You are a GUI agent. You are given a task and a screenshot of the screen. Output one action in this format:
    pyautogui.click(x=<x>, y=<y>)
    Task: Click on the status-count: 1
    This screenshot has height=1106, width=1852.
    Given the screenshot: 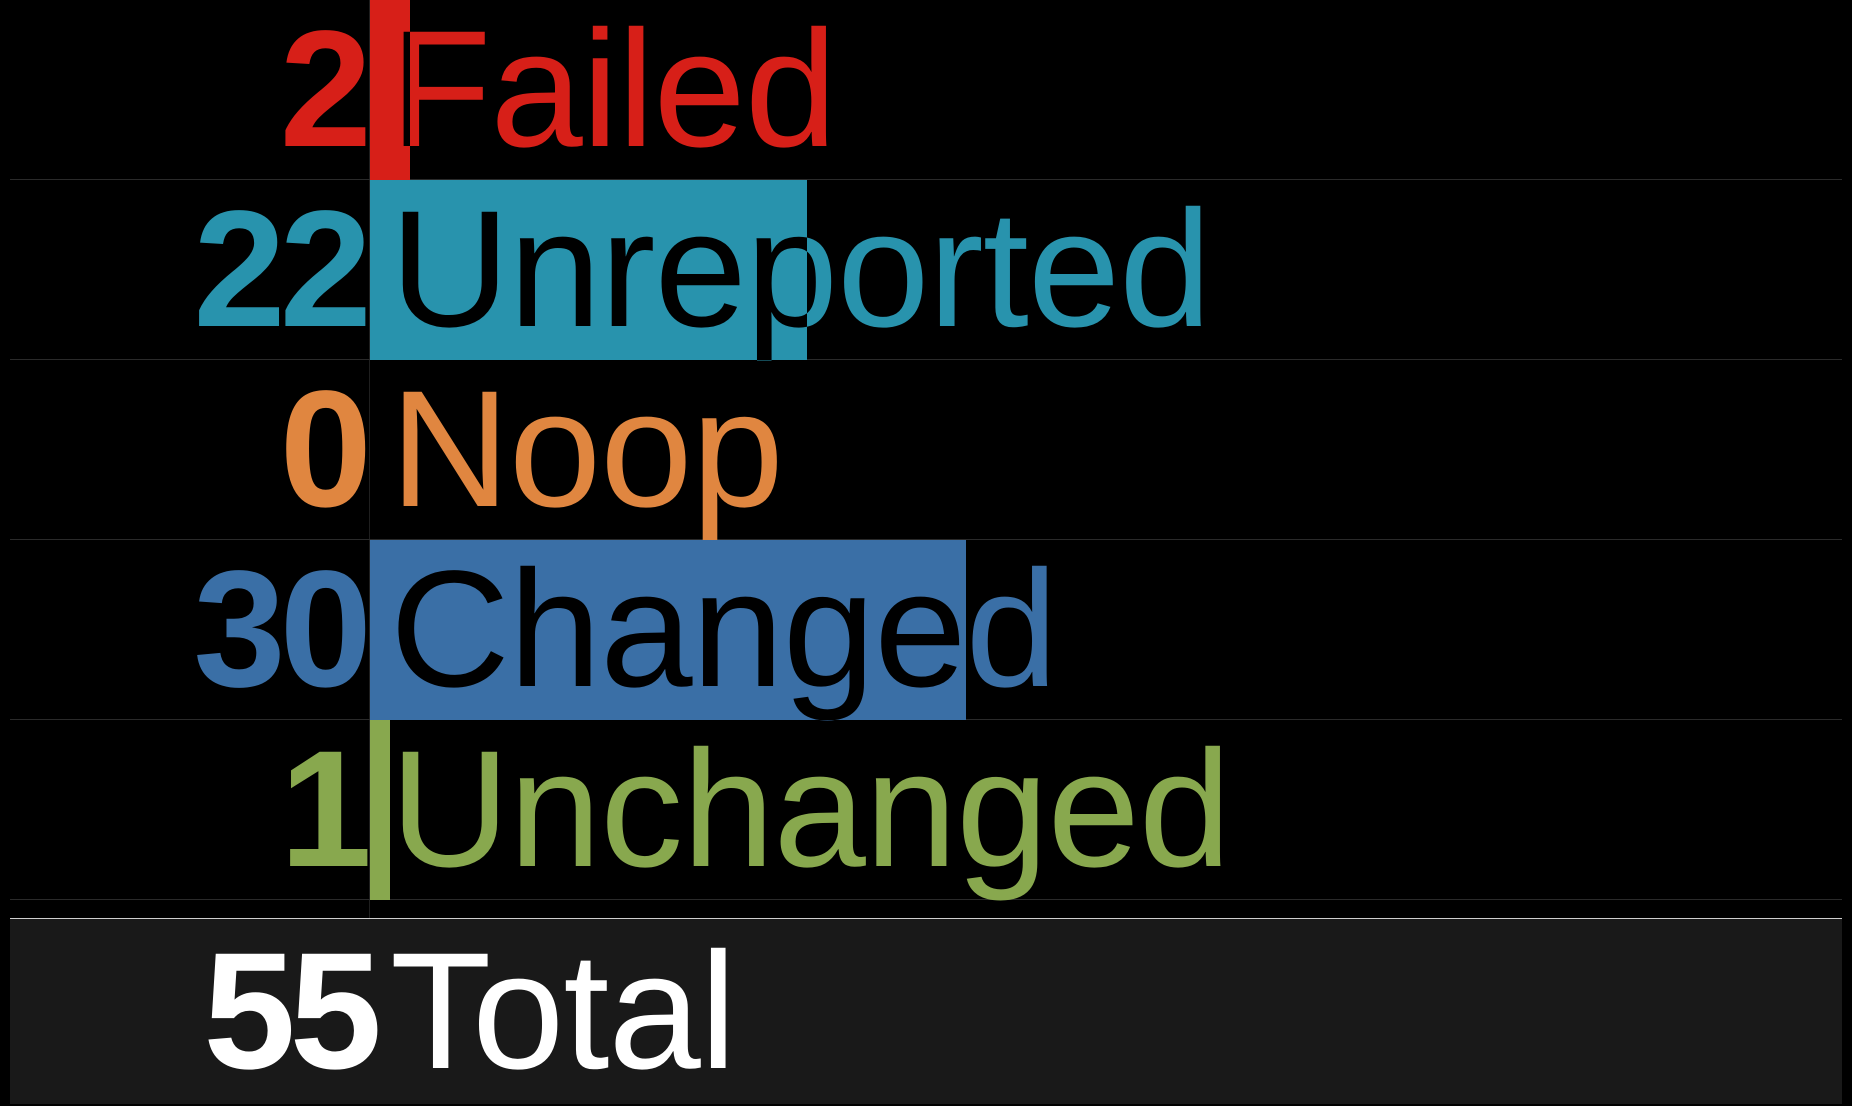 What is the action you would take?
    pyautogui.click(x=325, y=809)
    